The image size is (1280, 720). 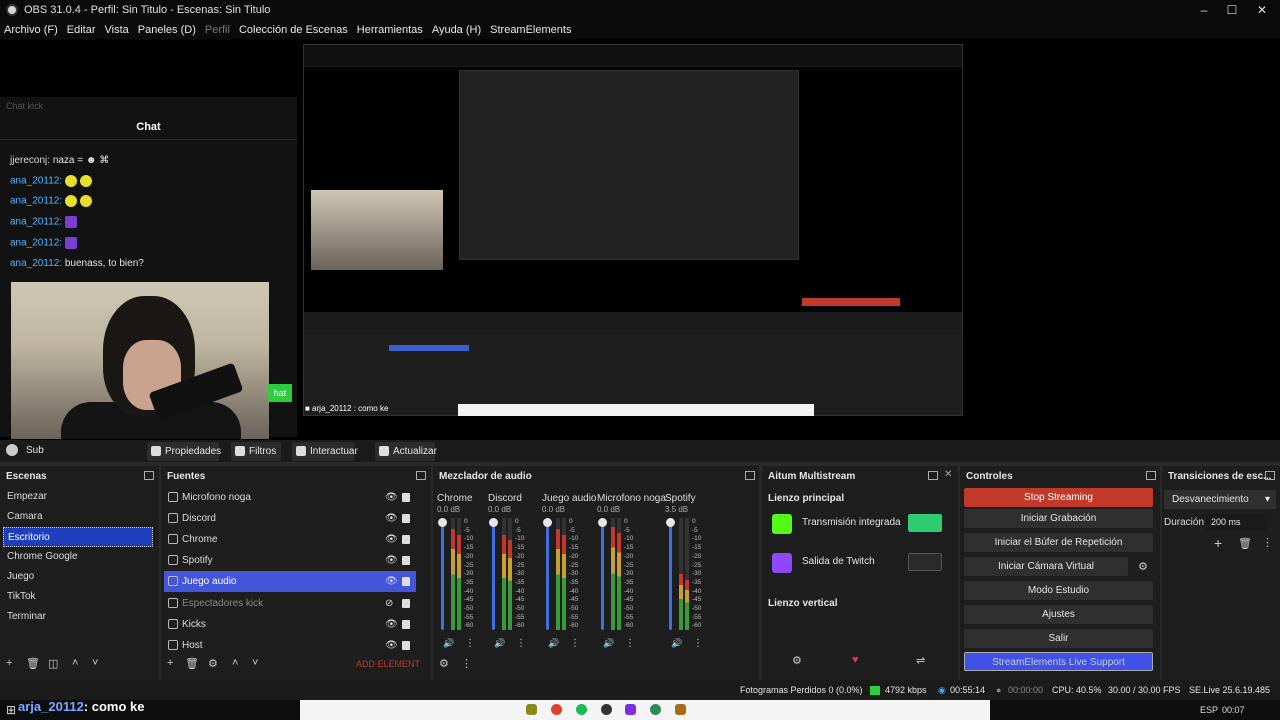 What do you see at coordinates (1058, 542) in the screenshot?
I see `replay-buffer-button: Iniciar el Búfer de Repetición` at bounding box center [1058, 542].